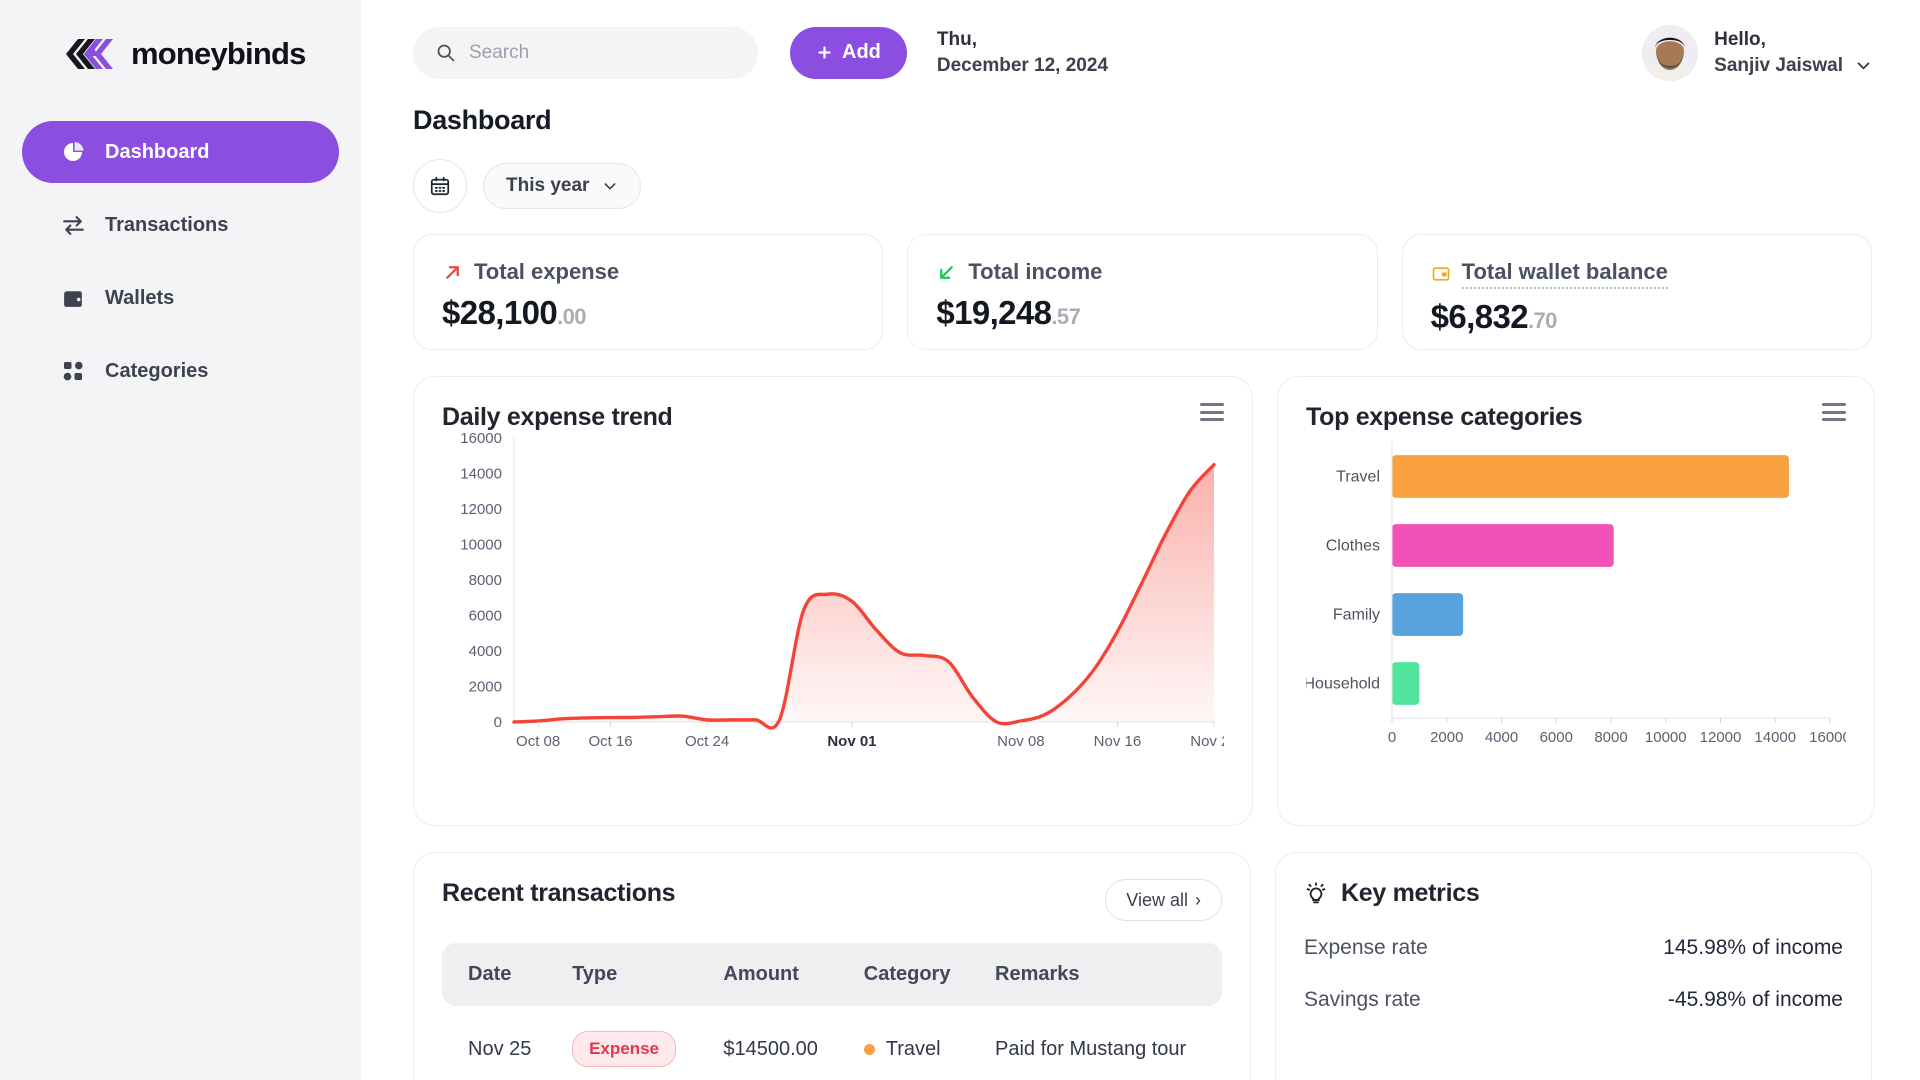  I want to click on svg-text: Oct 24, so click(707, 741).